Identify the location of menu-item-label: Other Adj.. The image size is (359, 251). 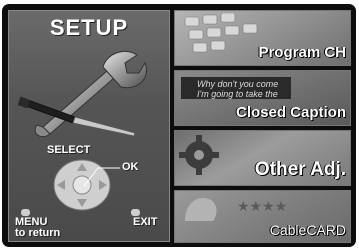
(300, 169).